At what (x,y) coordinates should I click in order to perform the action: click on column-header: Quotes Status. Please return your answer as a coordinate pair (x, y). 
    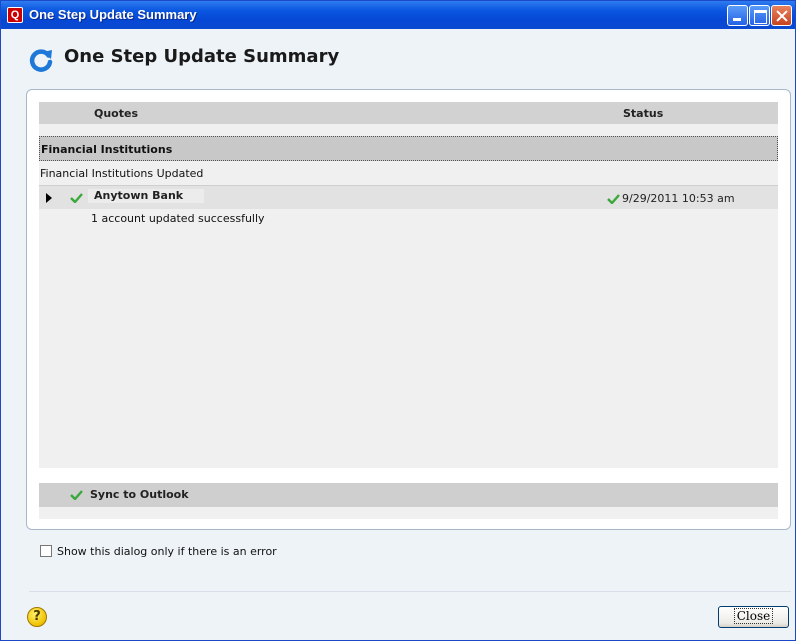
    Looking at the image, I should click on (408, 113).